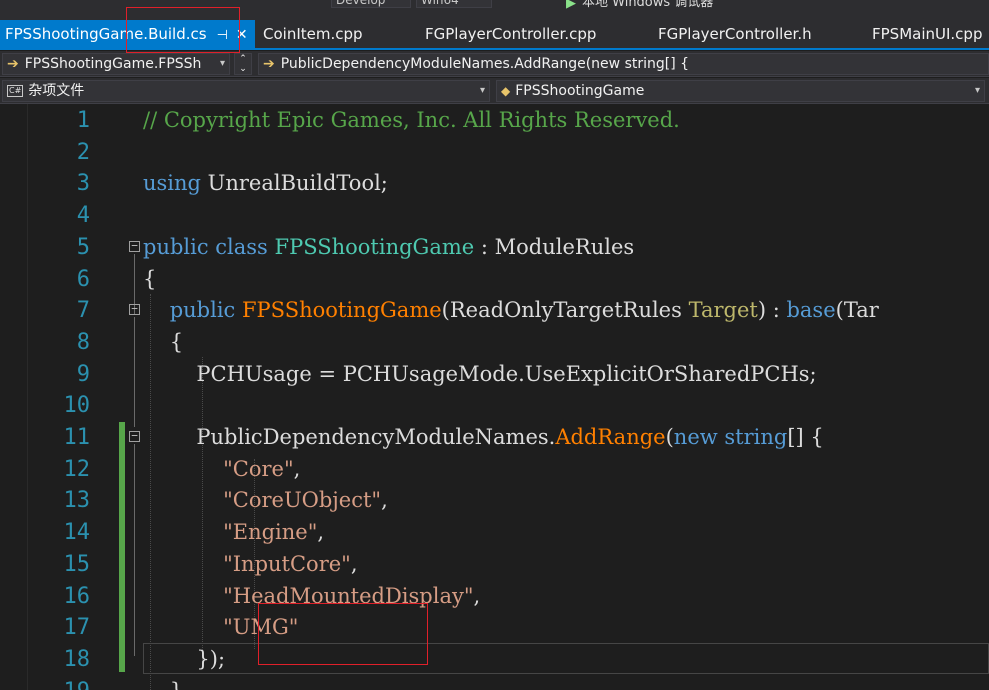 The height and width of the screenshot is (690, 989). What do you see at coordinates (246, 91) in the screenshot?
I see `project-dropdown: C# 杂项文件 ▾` at bounding box center [246, 91].